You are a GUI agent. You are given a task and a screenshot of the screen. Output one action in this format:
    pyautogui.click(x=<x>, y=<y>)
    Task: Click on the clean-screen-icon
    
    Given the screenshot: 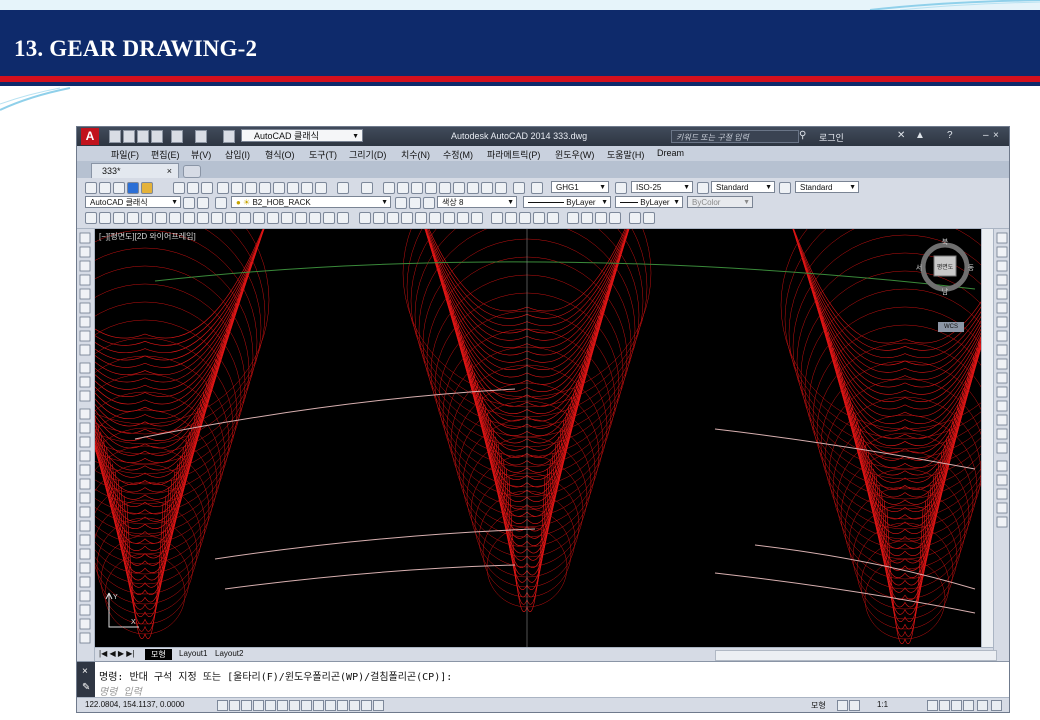 What is the action you would take?
    pyautogui.click(x=982, y=705)
    